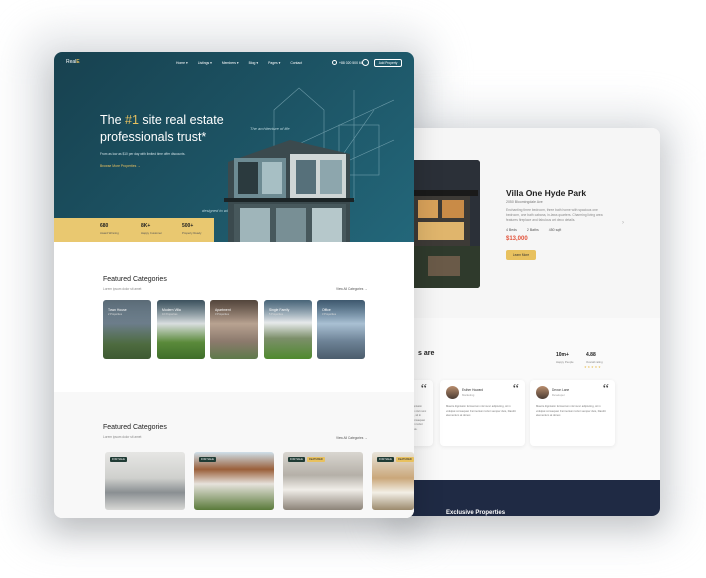  Describe the element at coordinates (426, 353) in the screenshot. I see `testimonials-heading: s are` at that location.